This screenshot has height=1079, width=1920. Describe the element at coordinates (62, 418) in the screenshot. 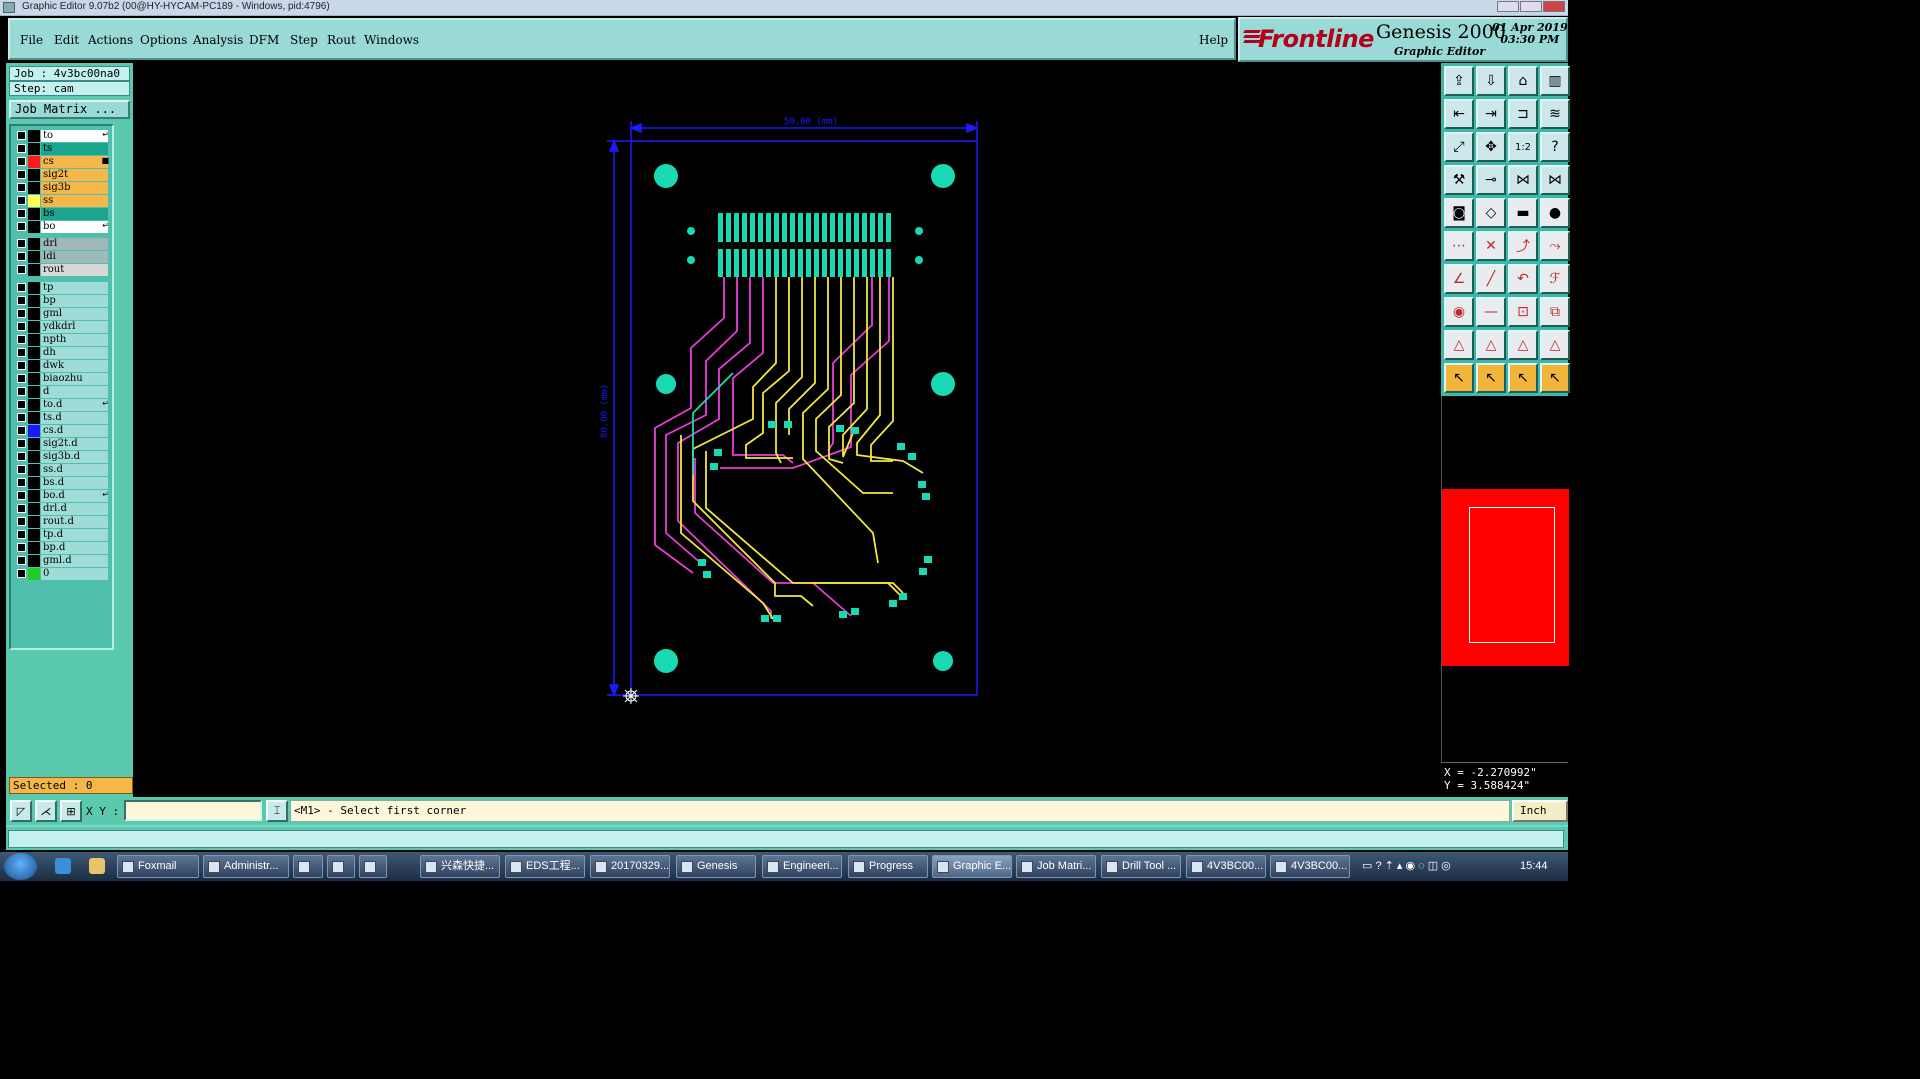

I see `layer-row: ts.d` at that location.